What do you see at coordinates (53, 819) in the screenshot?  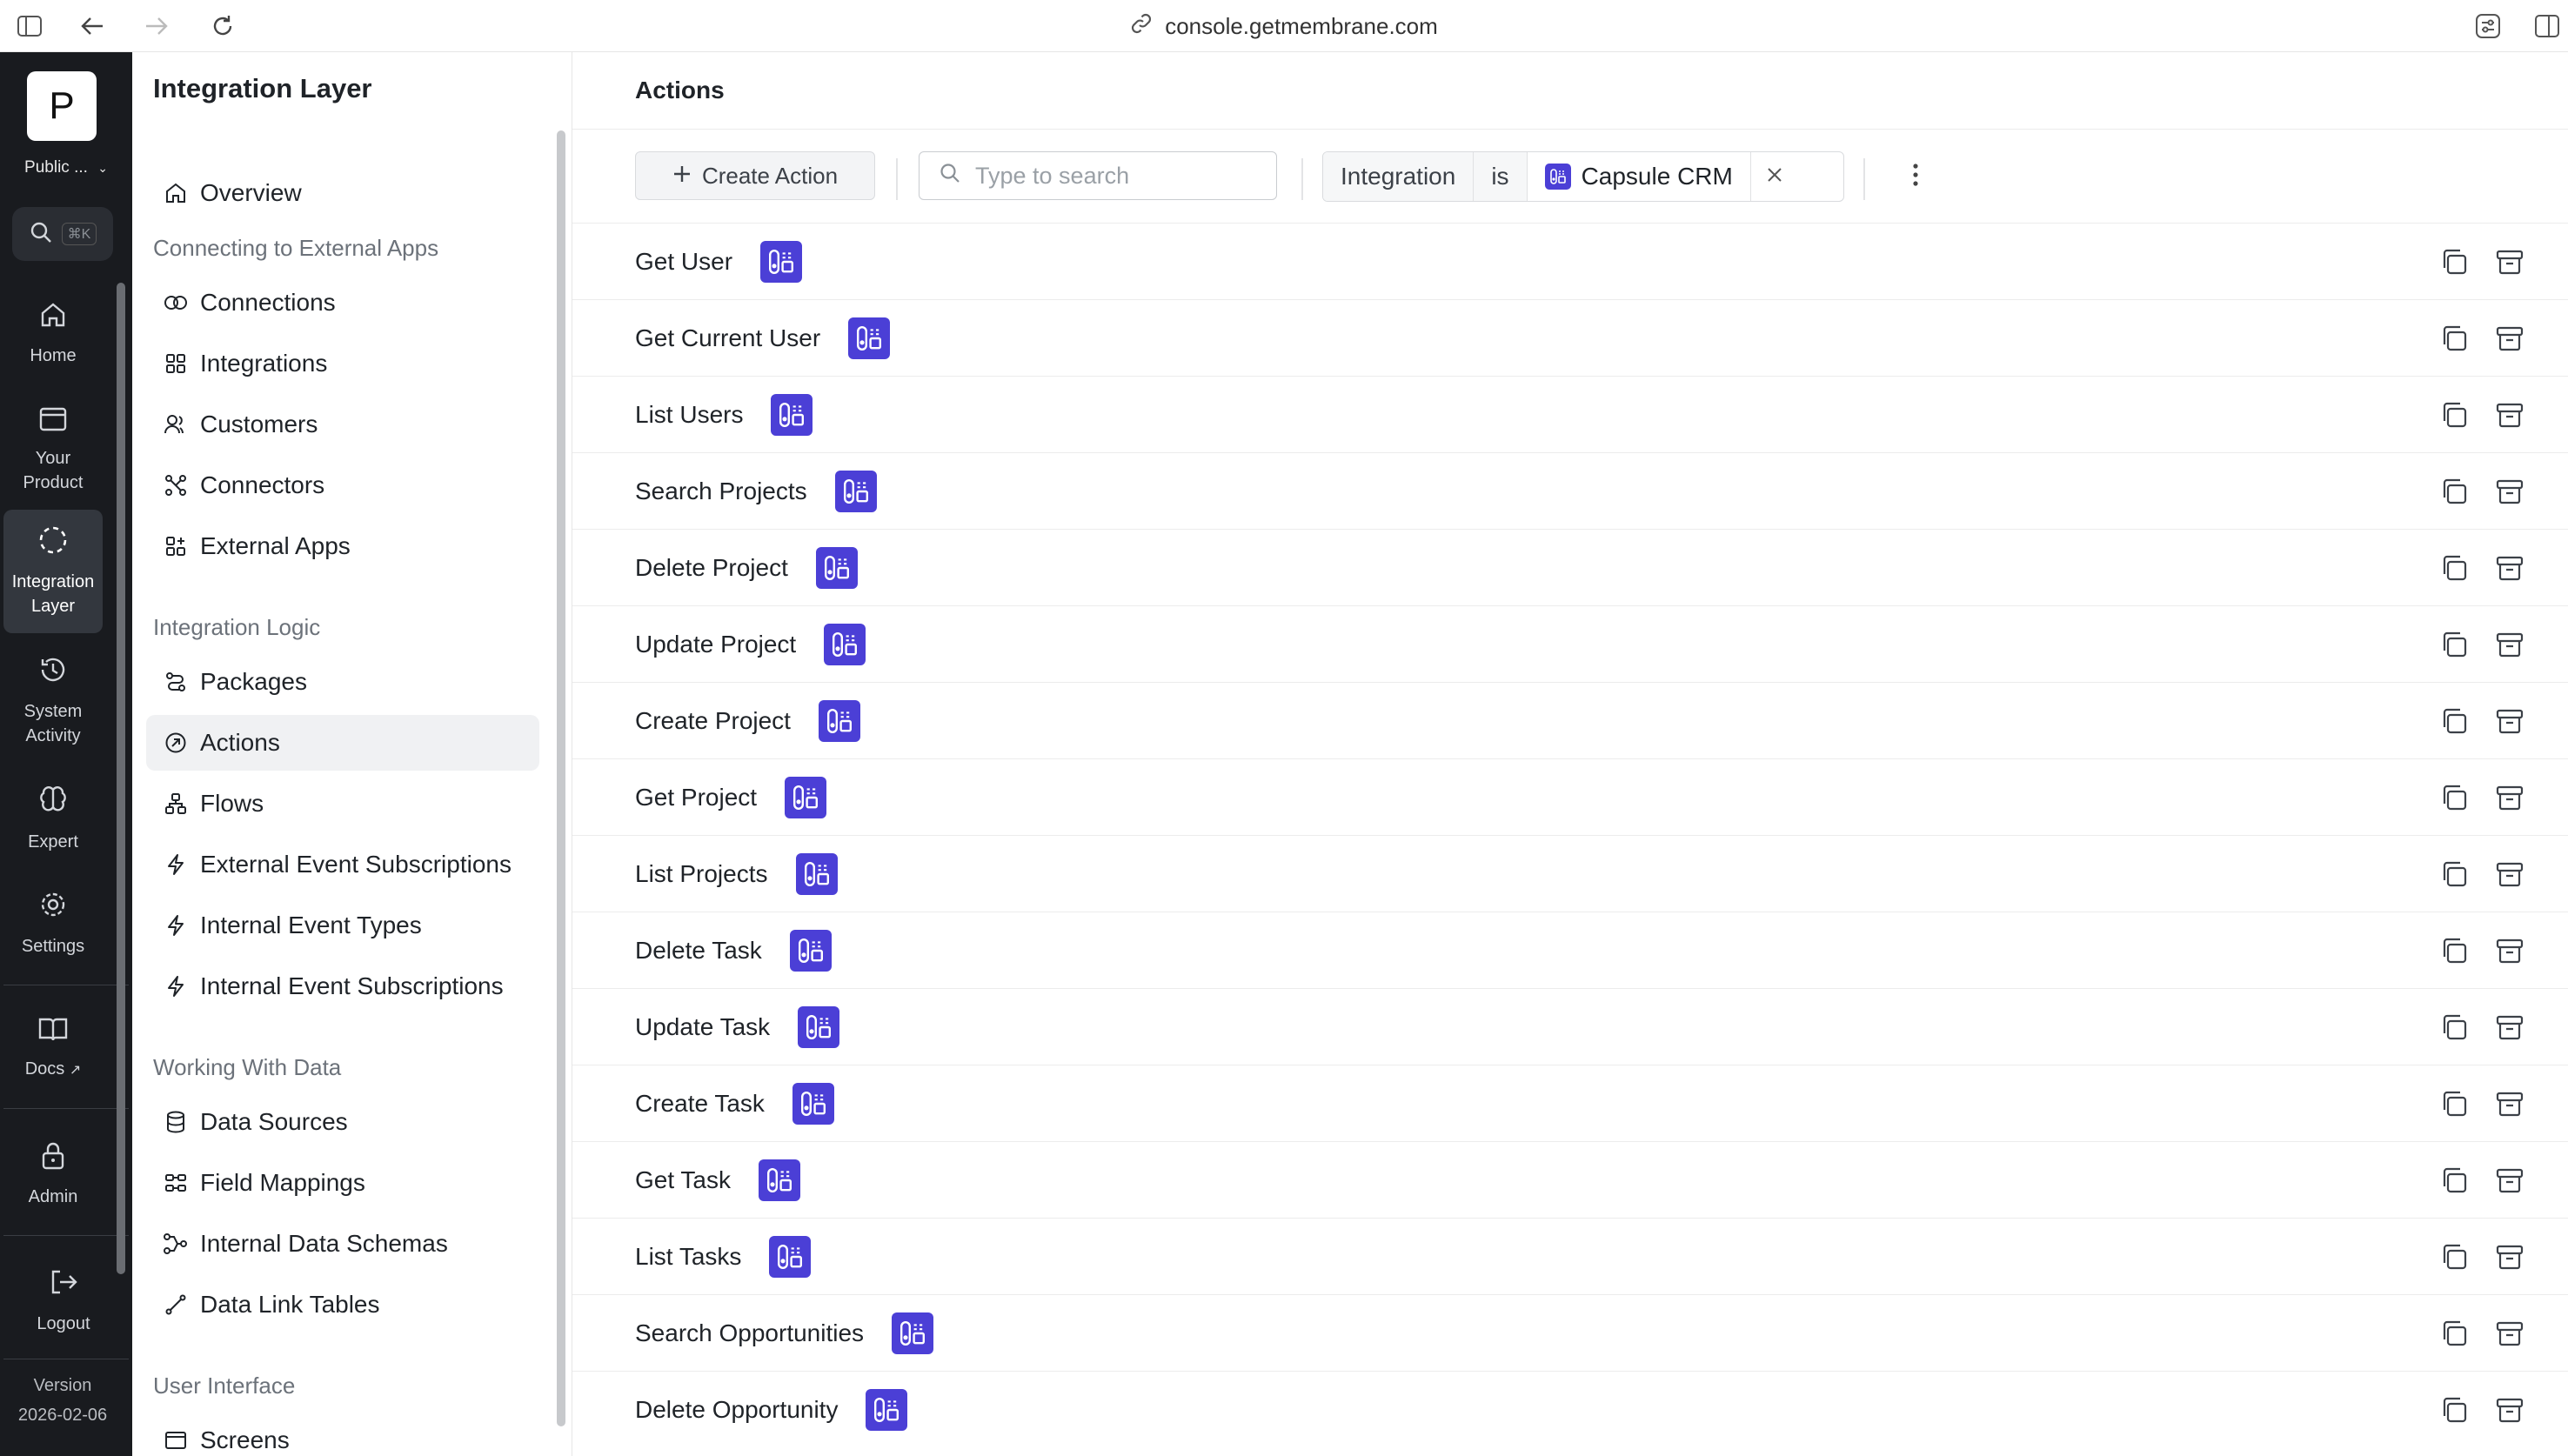 I see `rail-item-expert: Expert` at bounding box center [53, 819].